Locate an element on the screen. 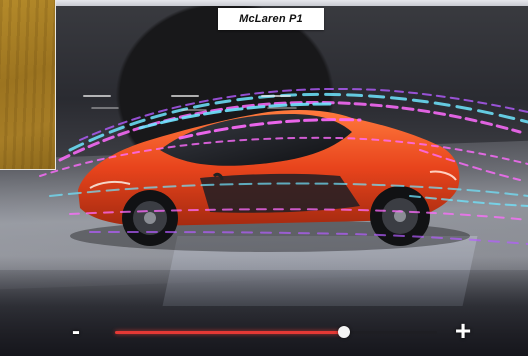  texture-thumbnail is located at coordinates (28, 85).